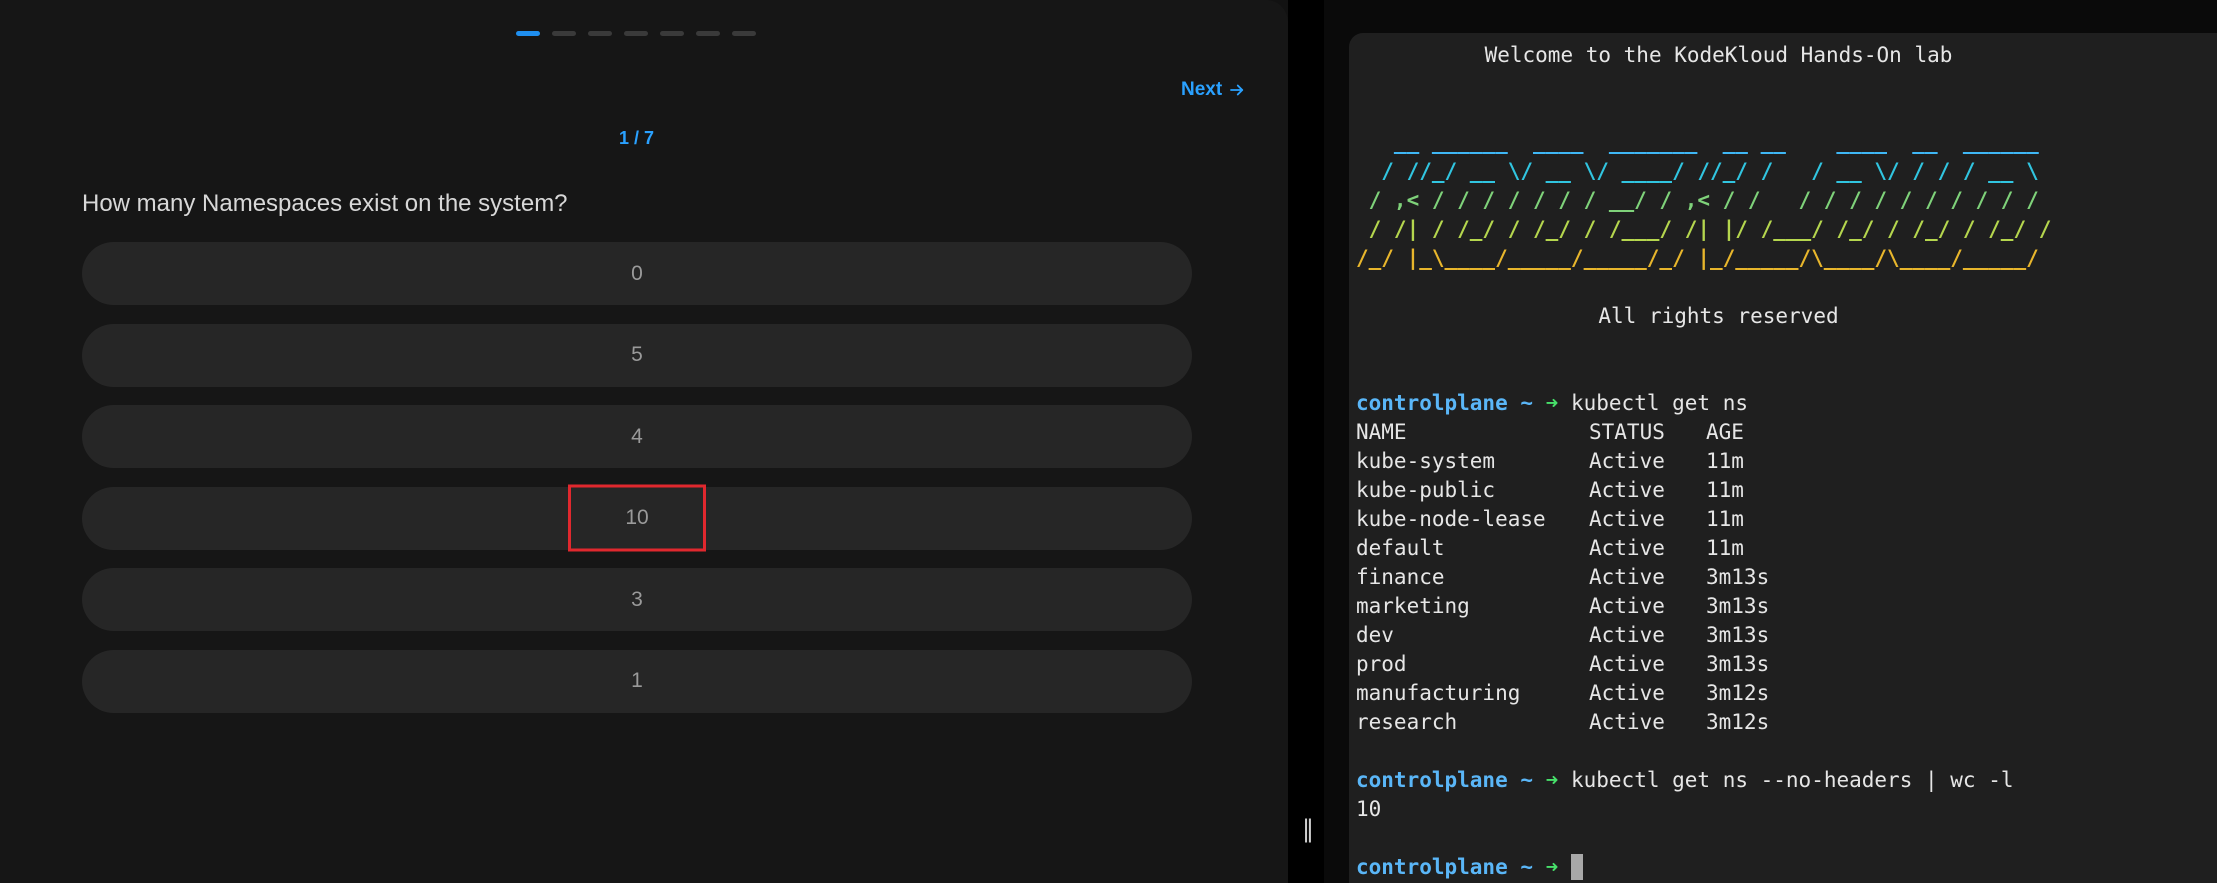  I want to click on answer-option: 0, so click(637, 273).